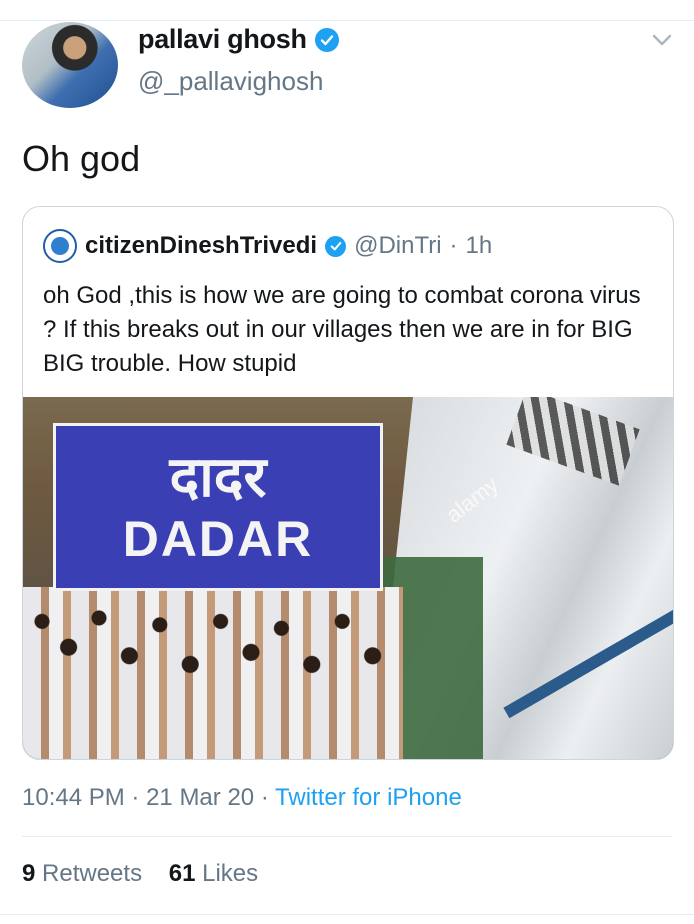  What do you see at coordinates (29, 873) in the screenshot?
I see `retweets-count: 9` at bounding box center [29, 873].